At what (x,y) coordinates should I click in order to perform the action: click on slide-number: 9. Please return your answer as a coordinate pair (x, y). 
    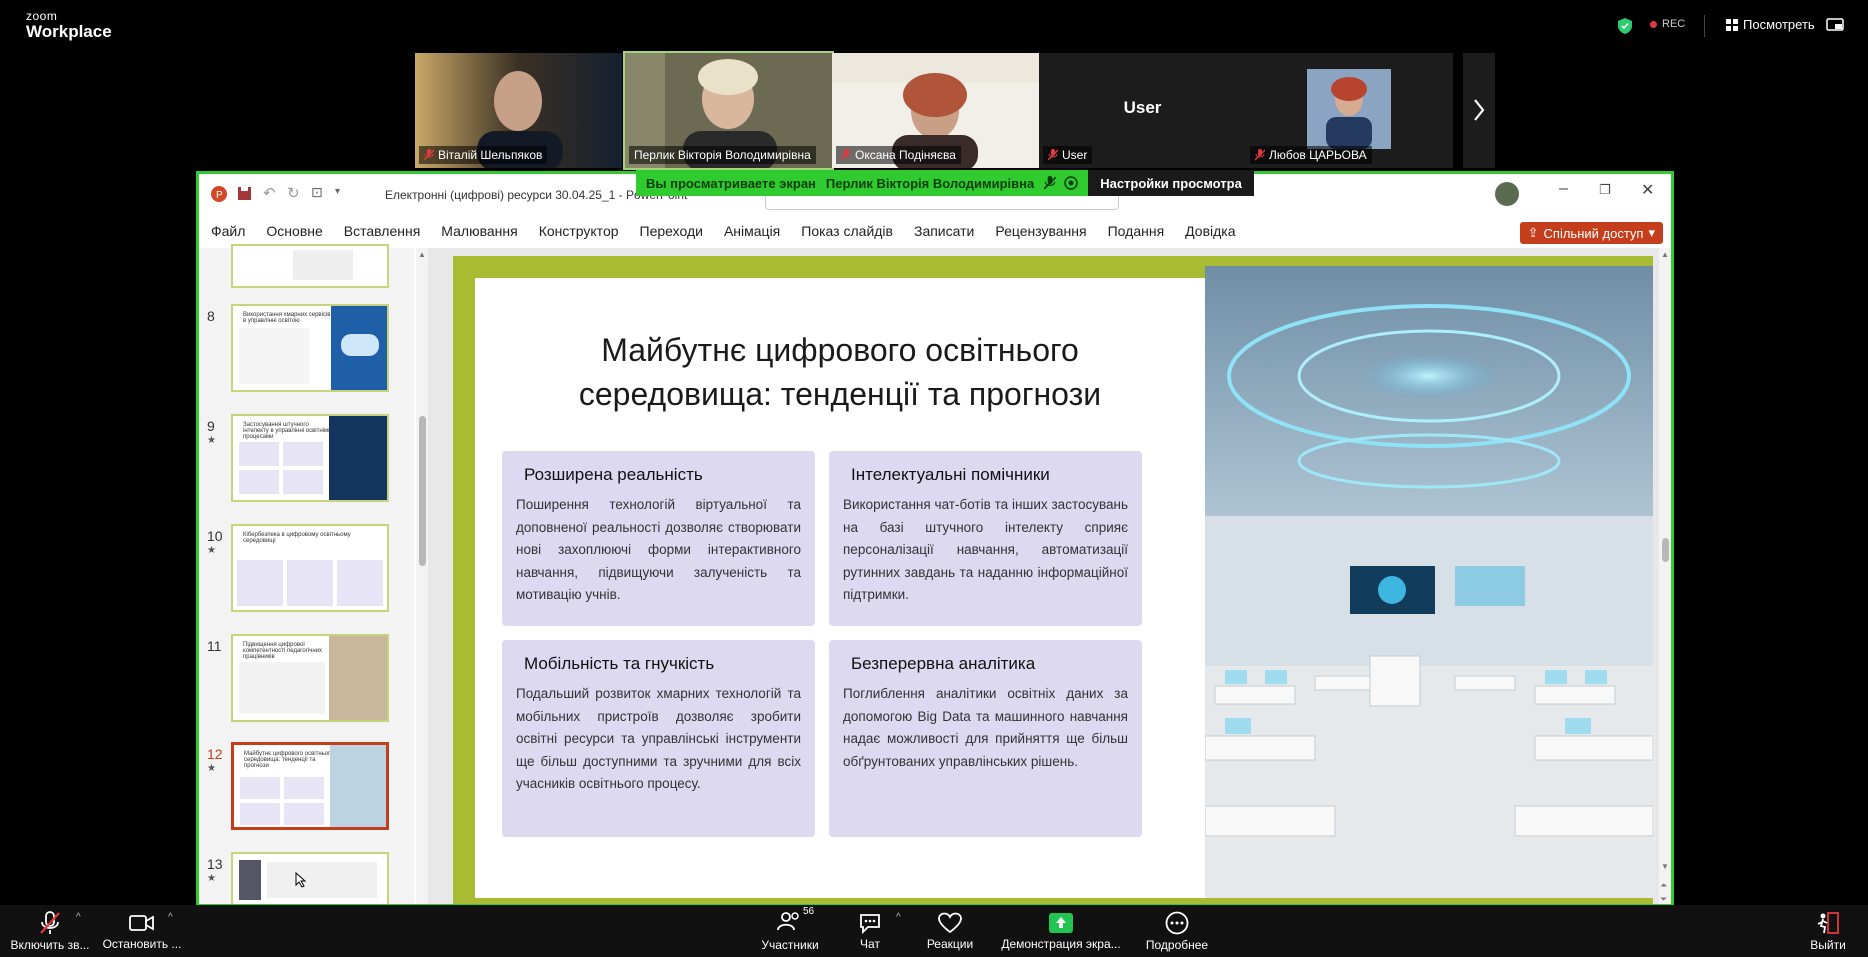
    Looking at the image, I should click on (211, 426).